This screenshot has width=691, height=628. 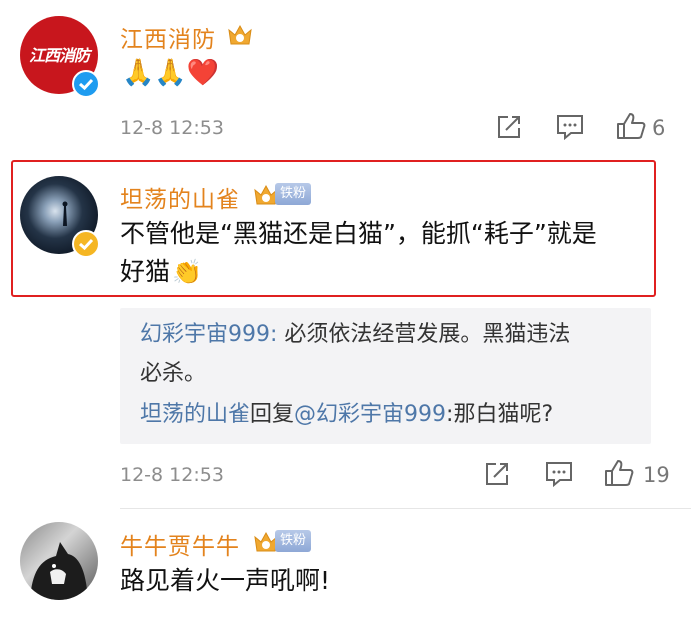 I want to click on avatar-logo-text: 江西消防, so click(x=59, y=55).